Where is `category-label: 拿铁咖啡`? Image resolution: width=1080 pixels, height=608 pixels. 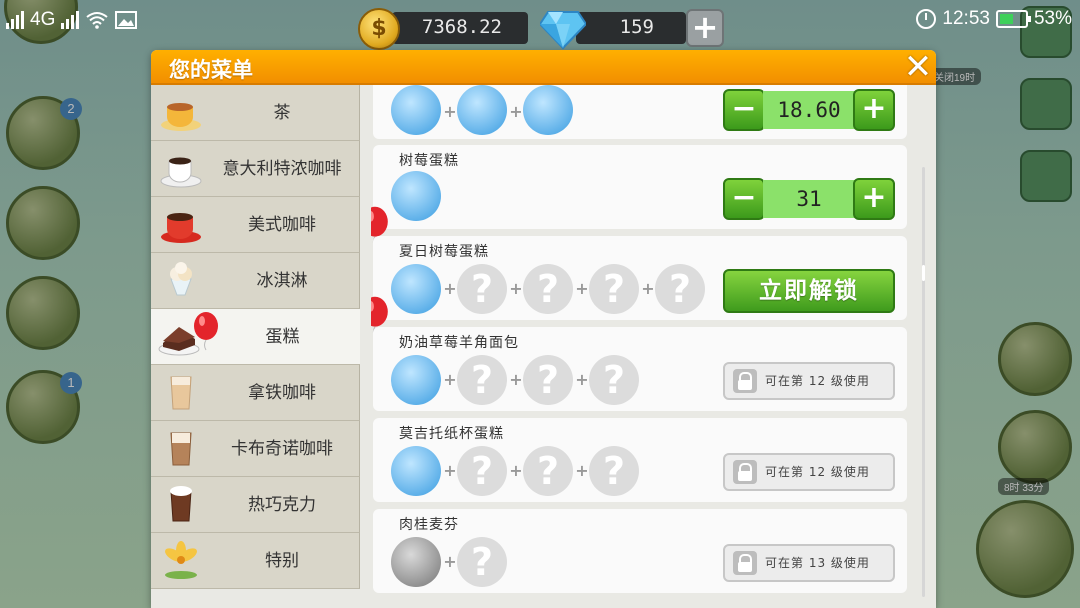
category-label: 拿铁咖啡 is located at coordinates (282, 393).